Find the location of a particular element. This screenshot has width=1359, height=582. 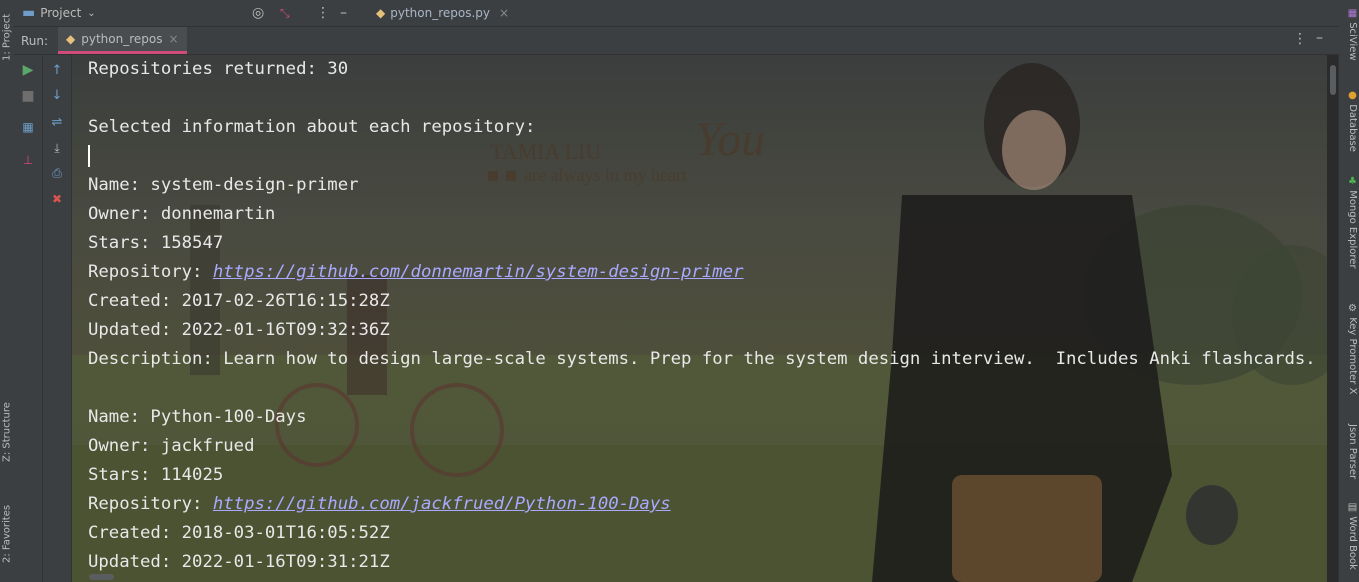

run-tab-python-repos: ◆ python_repos × is located at coordinates (122, 40).